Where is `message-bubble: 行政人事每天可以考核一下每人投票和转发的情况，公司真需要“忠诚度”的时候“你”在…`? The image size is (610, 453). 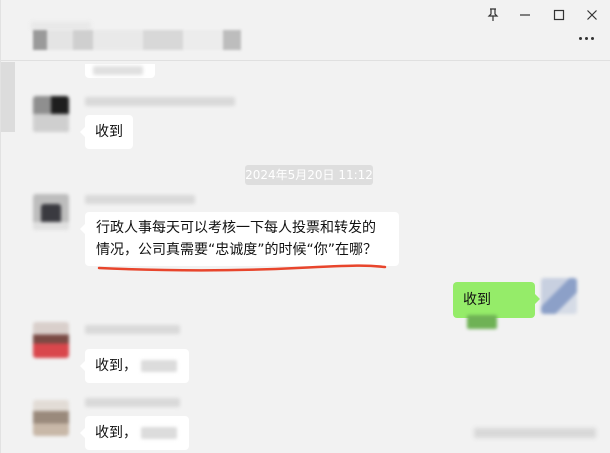 message-bubble: 行政人事每天可以考核一下每人投票和转发的情况，公司真需要“忠诚度”的时候“你”在… is located at coordinates (239, 239).